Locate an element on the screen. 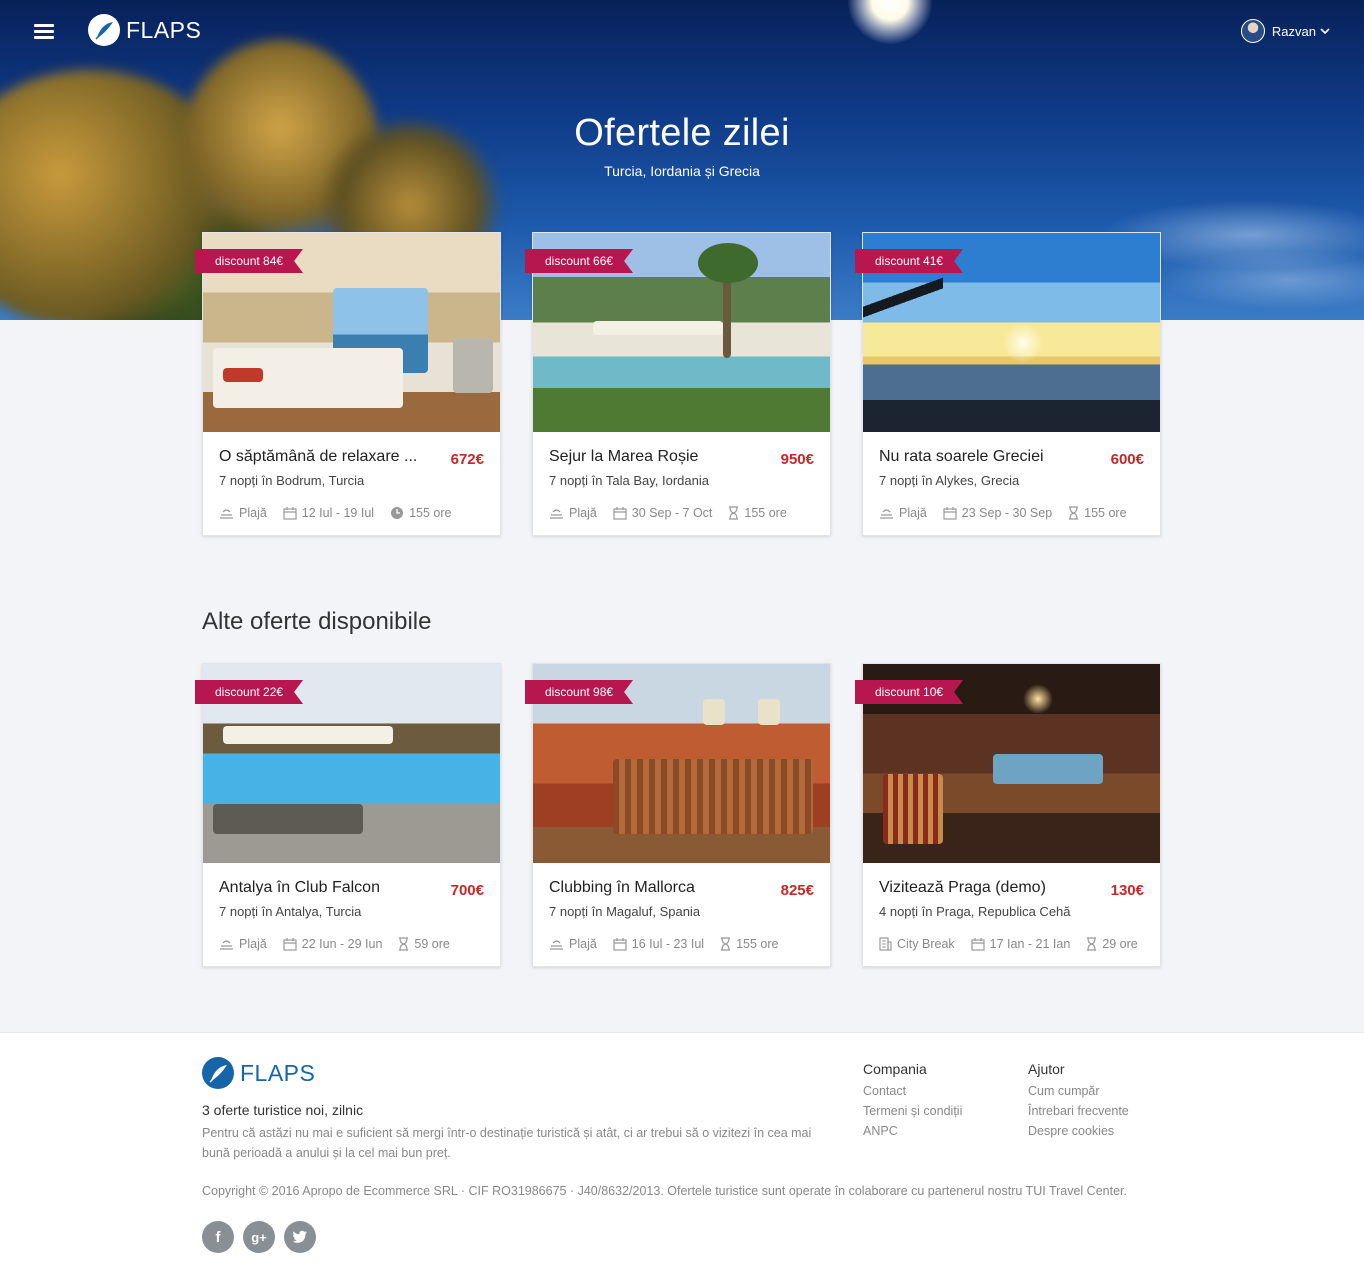 The image size is (1364, 1277). footer-link-how-to-buy: Cum cumpăr is located at coordinates (1078, 1091).